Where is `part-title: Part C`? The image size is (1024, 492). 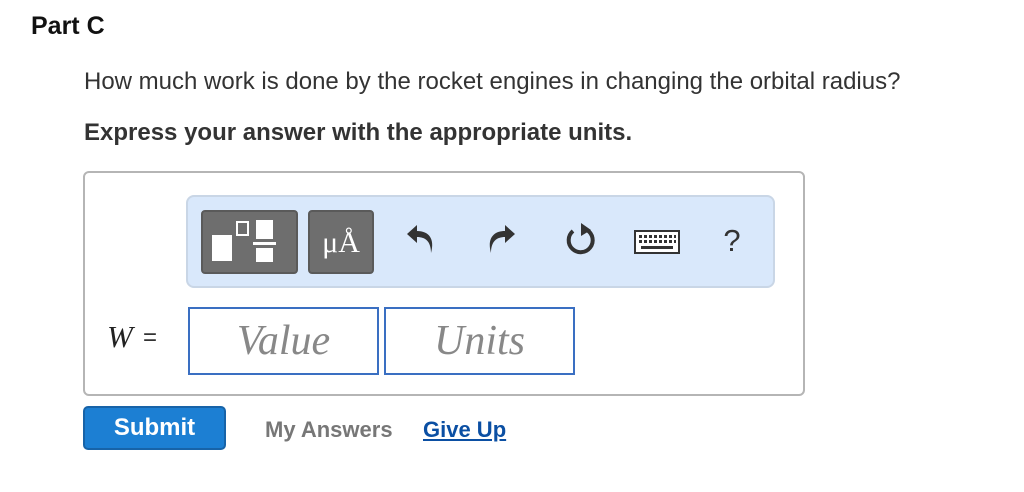
part-title: Part C is located at coordinates (68, 26).